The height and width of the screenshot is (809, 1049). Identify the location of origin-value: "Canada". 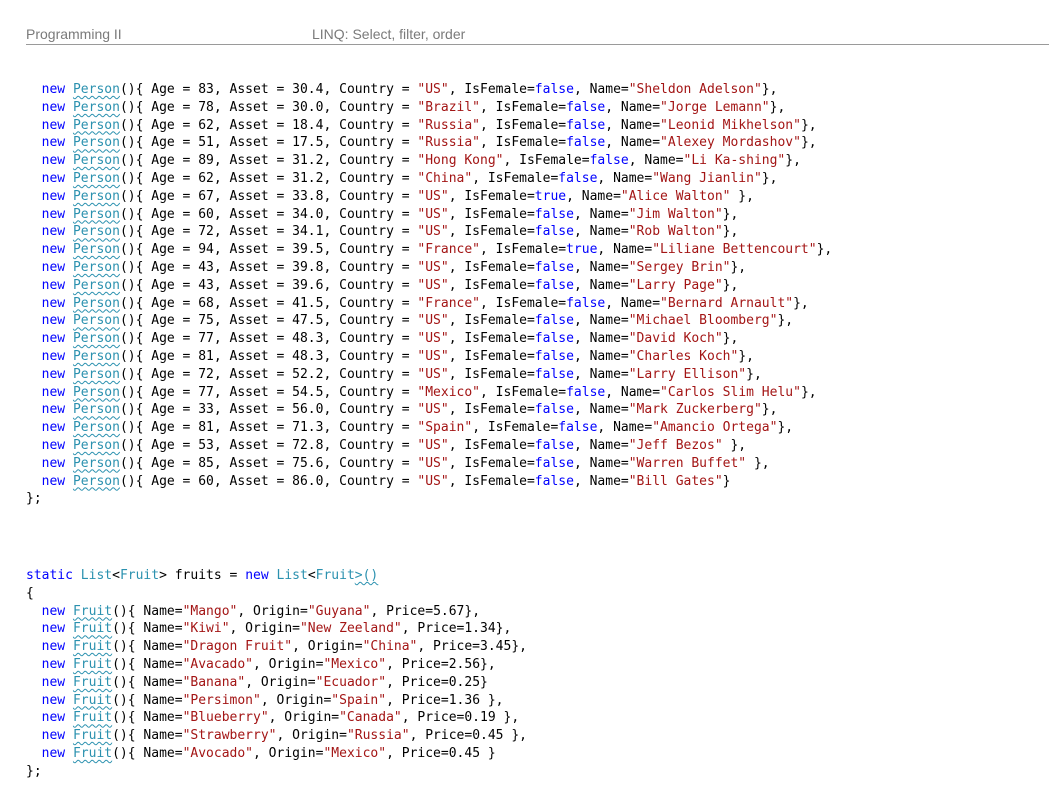
(370, 718).